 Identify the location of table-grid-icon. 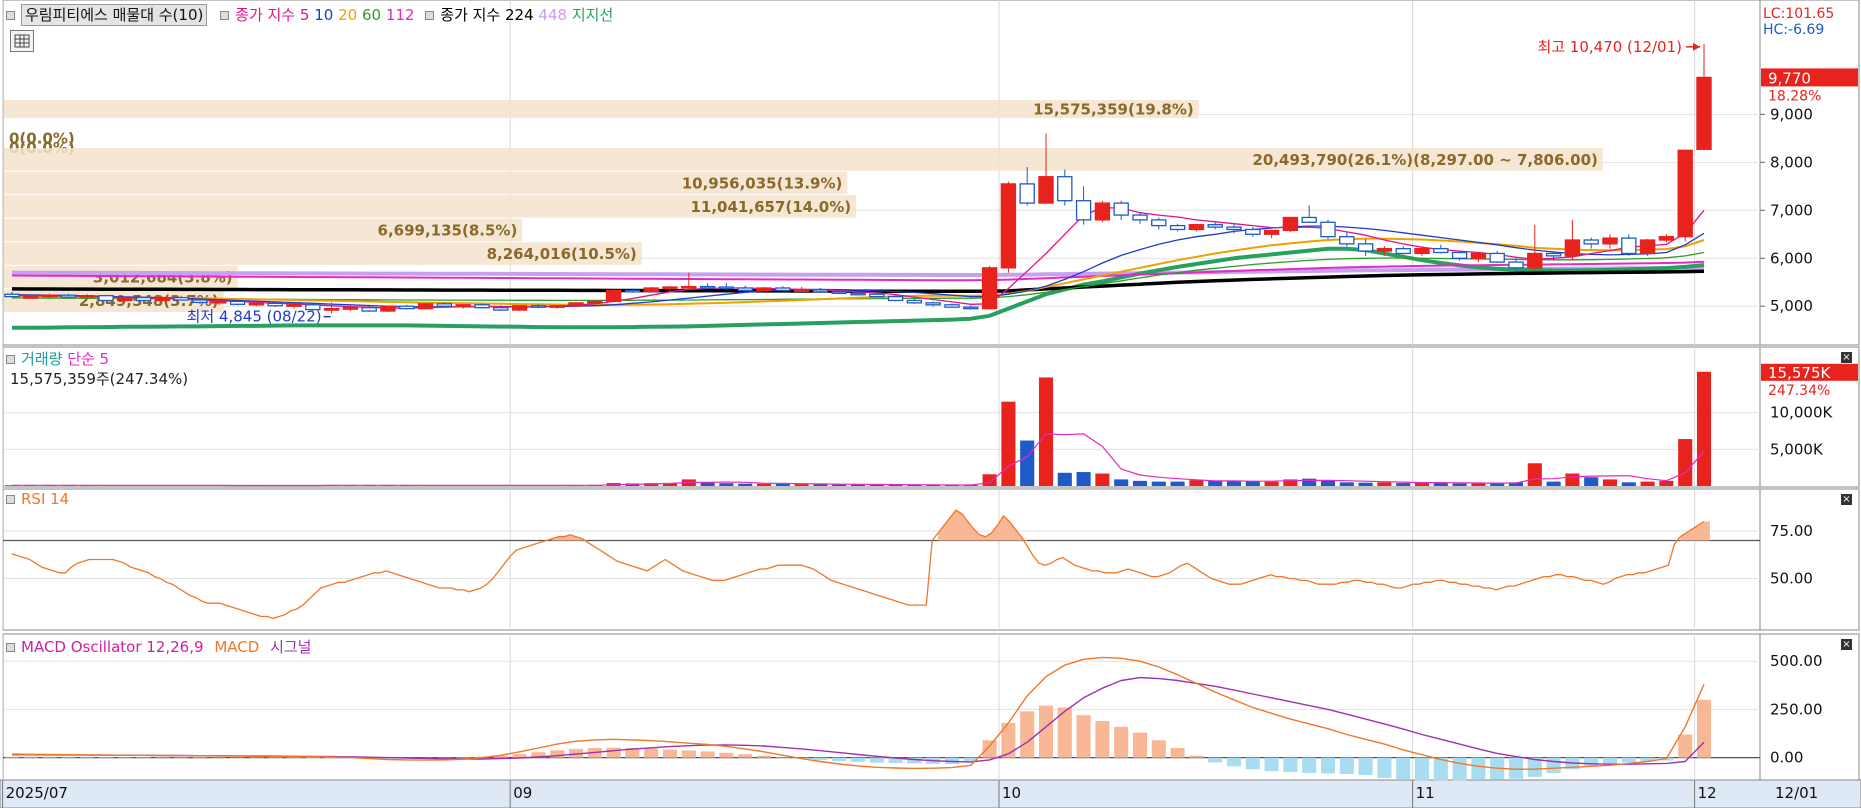
(22, 41).